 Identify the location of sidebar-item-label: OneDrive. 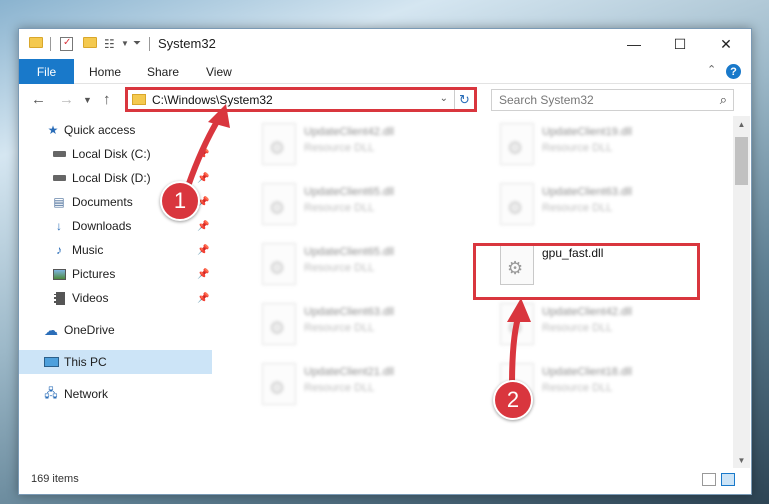
(89, 330).